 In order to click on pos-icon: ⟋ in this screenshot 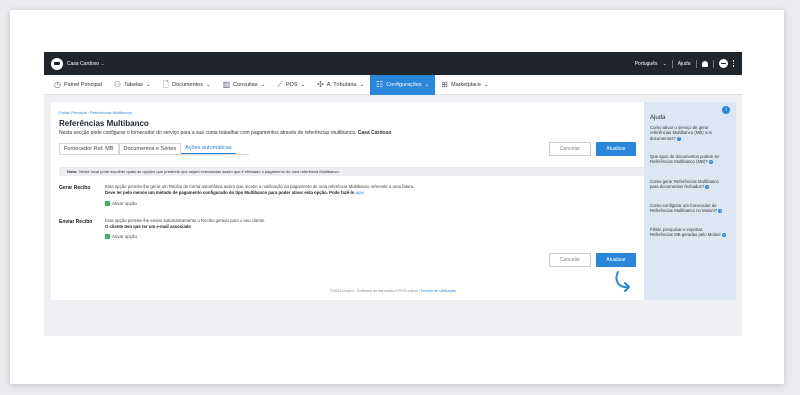, I will do `click(280, 84)`.